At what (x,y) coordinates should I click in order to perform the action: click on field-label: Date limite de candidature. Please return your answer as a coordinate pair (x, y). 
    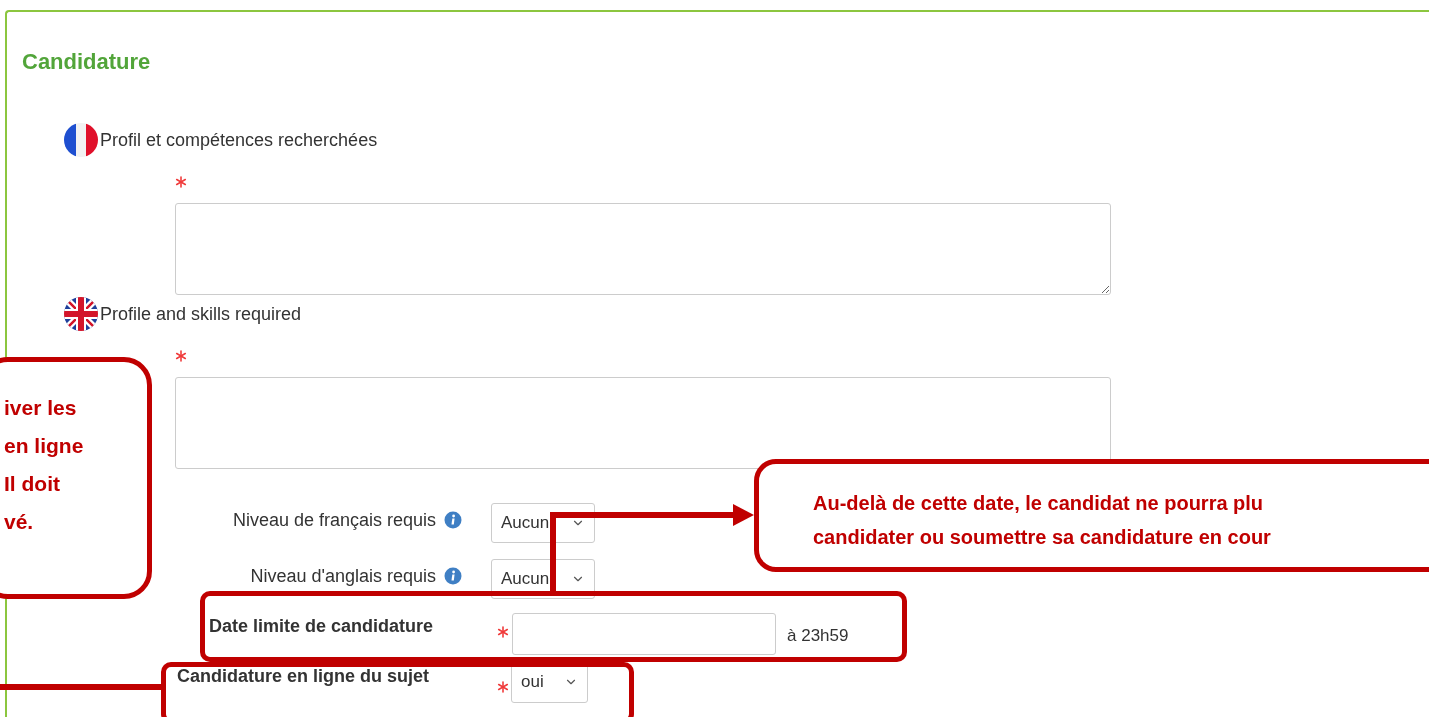
    Looking at the image, I should click on (322, 626).